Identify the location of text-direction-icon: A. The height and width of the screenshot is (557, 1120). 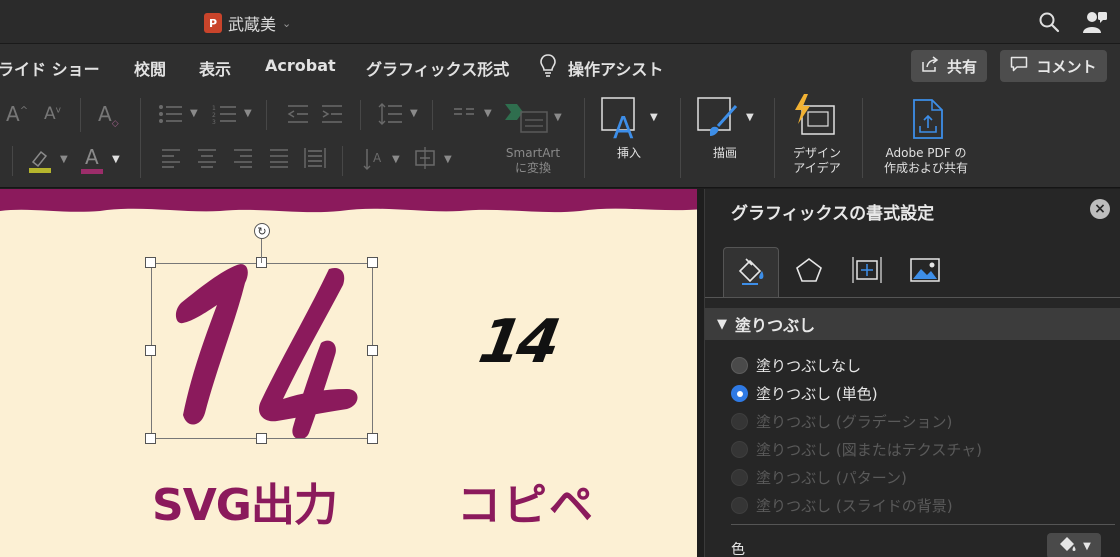
(374, 161).